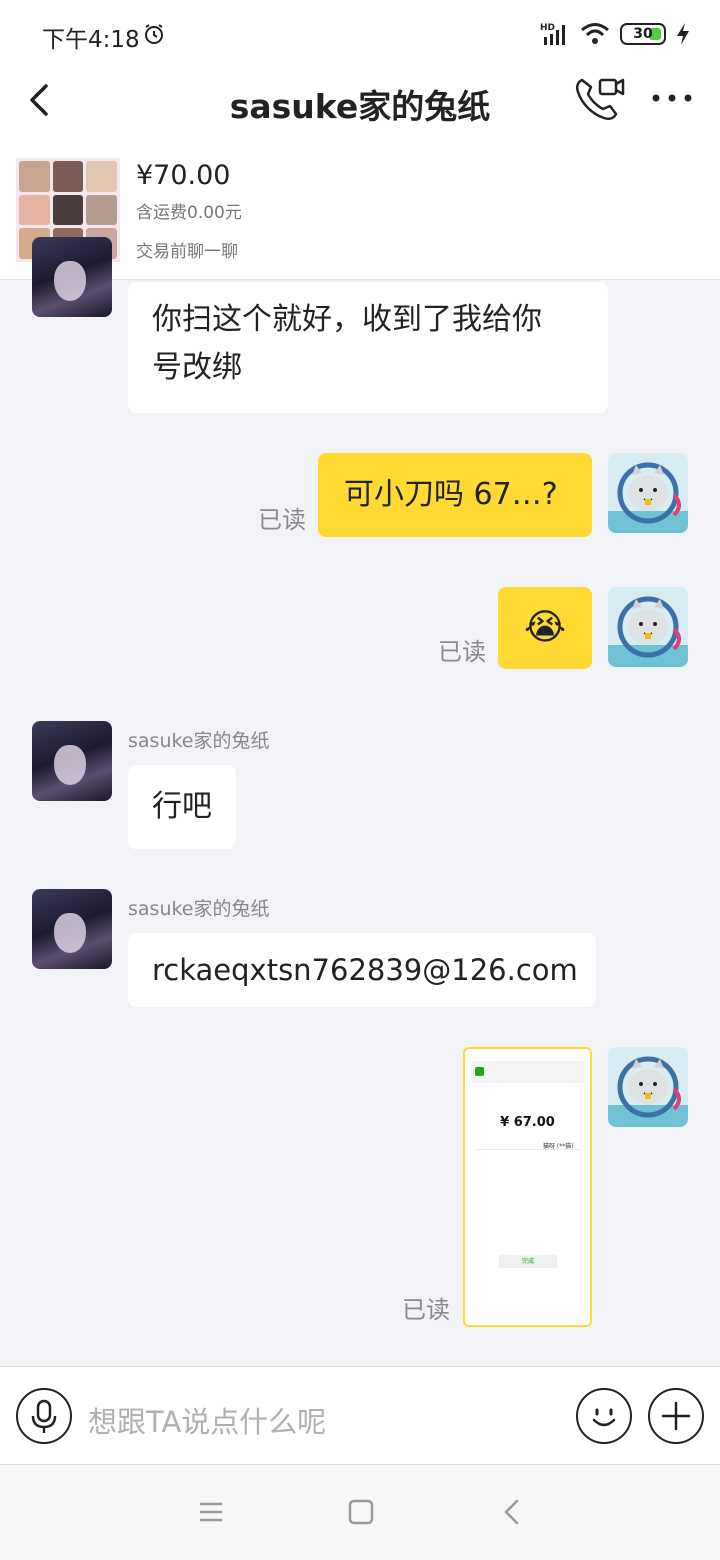 Image resolution: width=720 pixels, height=1560 pixels. I want to click on screenshot-notification, so click(527, 1072).